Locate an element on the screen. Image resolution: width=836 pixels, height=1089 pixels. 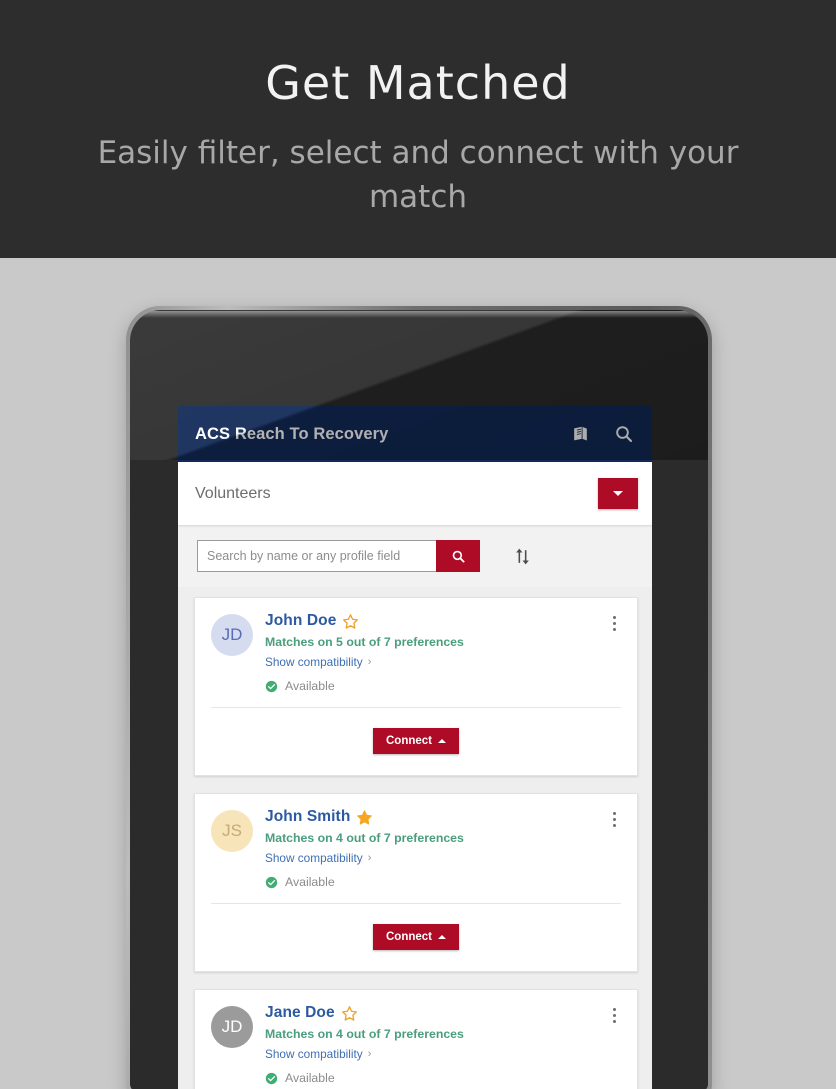
volunteer-name-row: John Smith is located at coordinates (435, 817).